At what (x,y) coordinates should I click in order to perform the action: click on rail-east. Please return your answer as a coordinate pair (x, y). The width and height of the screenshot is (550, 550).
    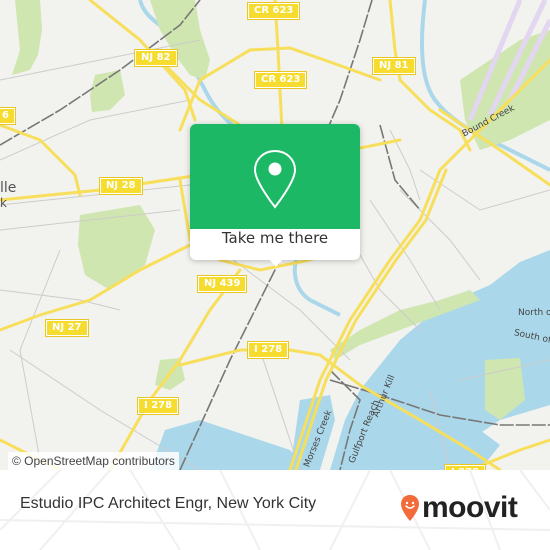
    Looking at the image, I should click on (400, 167).